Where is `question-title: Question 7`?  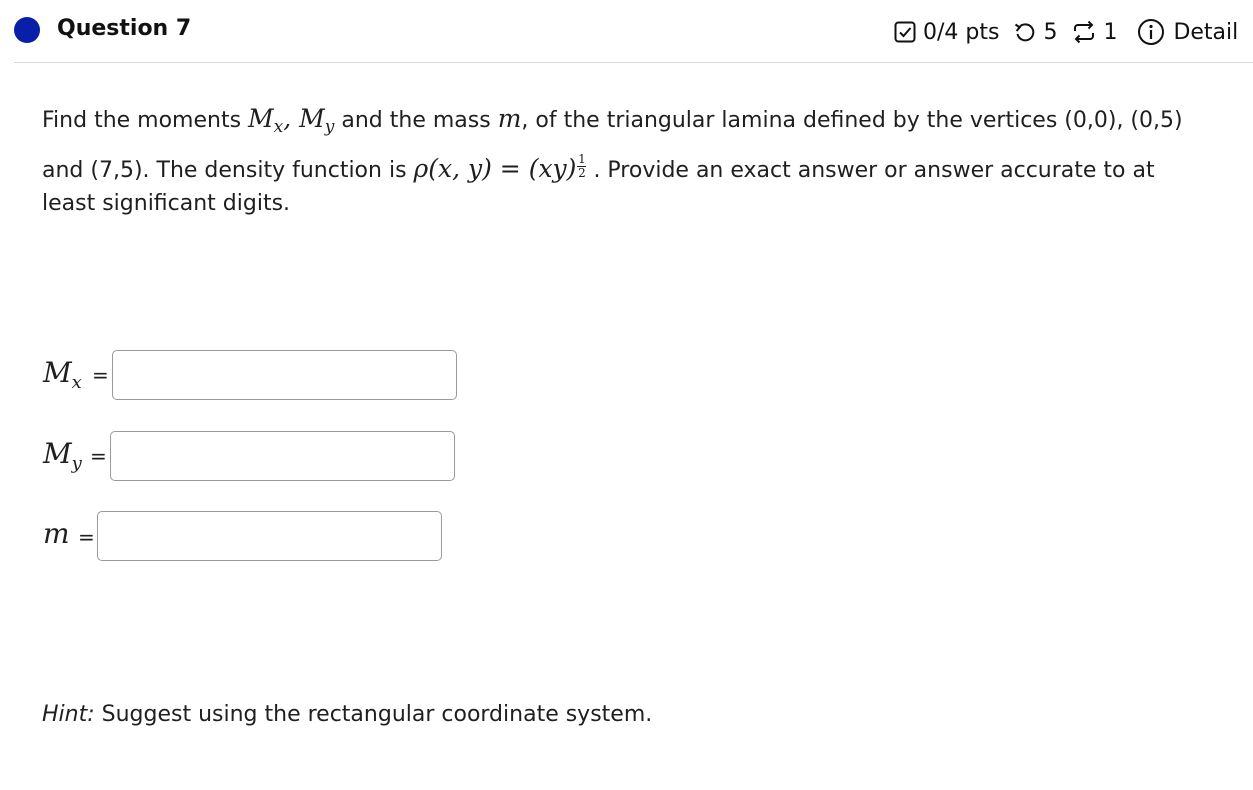 question-title: Question 7 is located at coordinates (124, 28).